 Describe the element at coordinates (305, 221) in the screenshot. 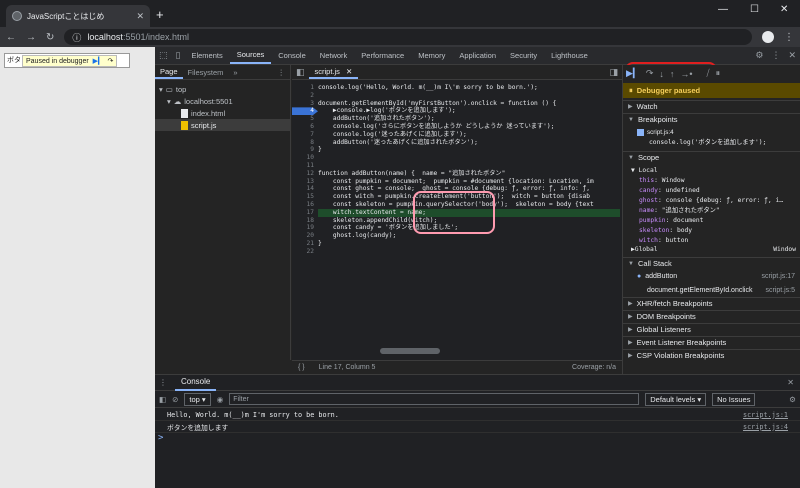

I see `line-number: 18` at that location.